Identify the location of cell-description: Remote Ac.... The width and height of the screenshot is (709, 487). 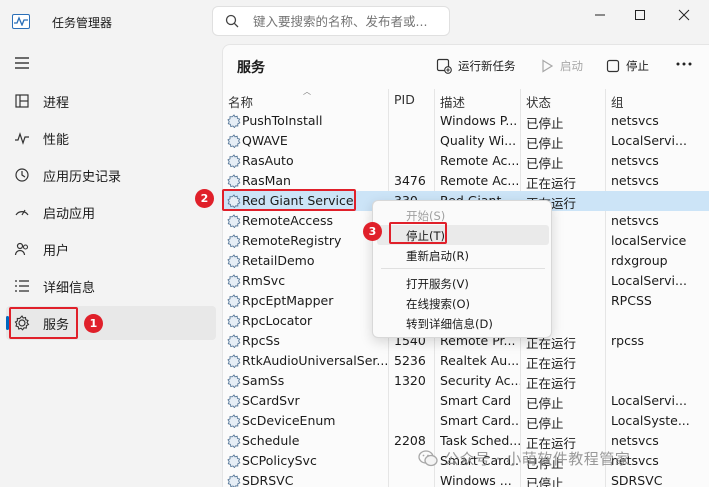
(480, 180).